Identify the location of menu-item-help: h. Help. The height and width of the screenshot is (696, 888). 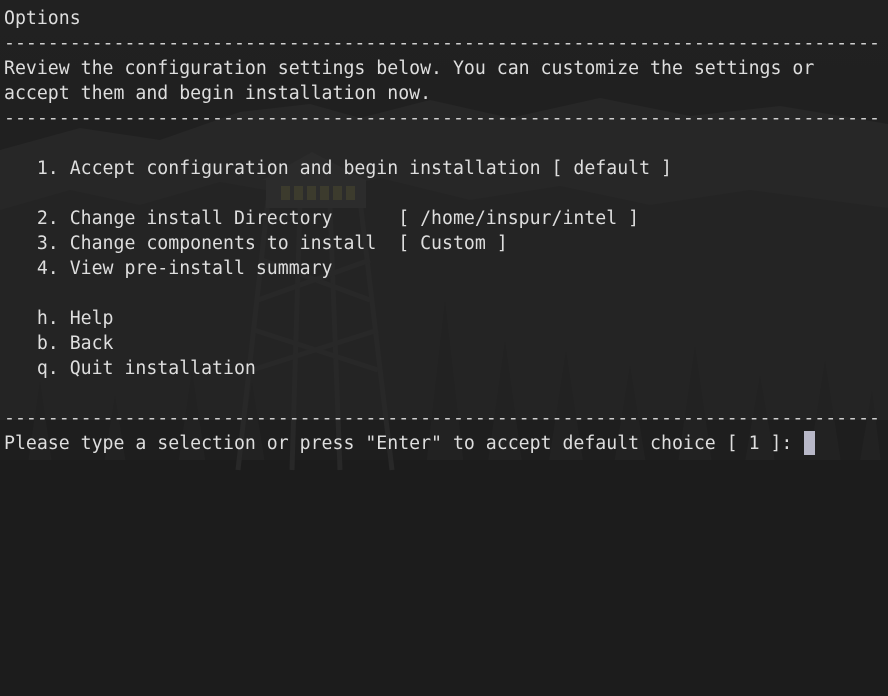
(444, 318).